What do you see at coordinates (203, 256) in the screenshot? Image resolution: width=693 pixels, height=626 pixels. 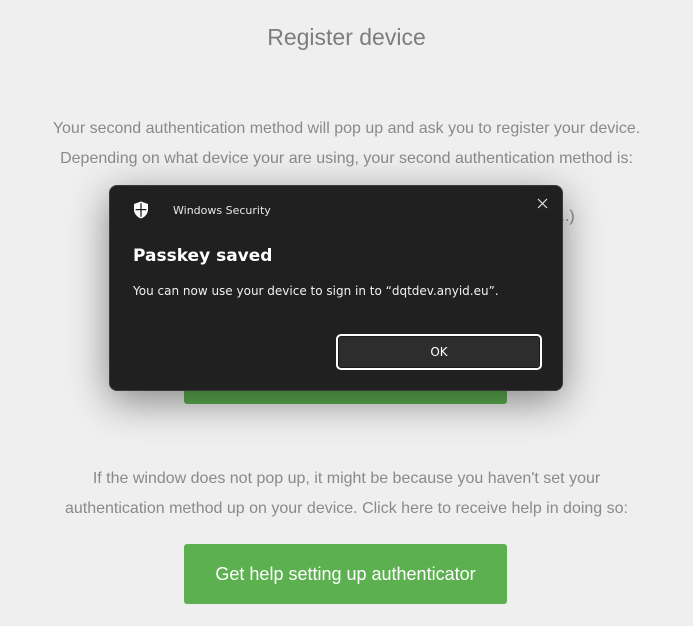 I see `dialog-heading: Passkey saved` at bounding box center [203, 256].